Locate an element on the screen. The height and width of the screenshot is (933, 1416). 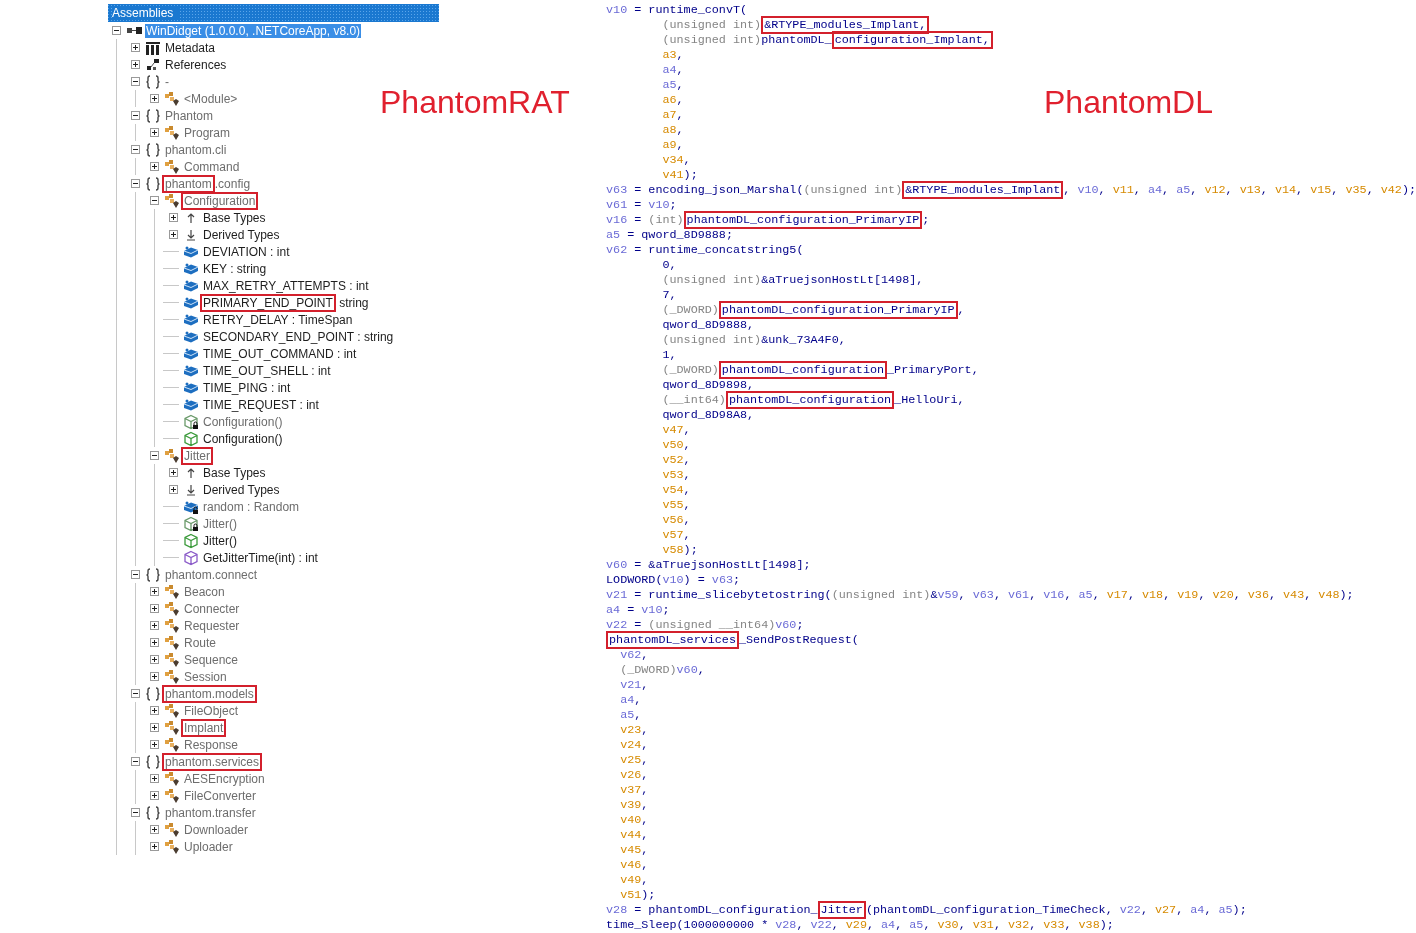
tree-item: KEY : string is located at coordinates (235, 268).